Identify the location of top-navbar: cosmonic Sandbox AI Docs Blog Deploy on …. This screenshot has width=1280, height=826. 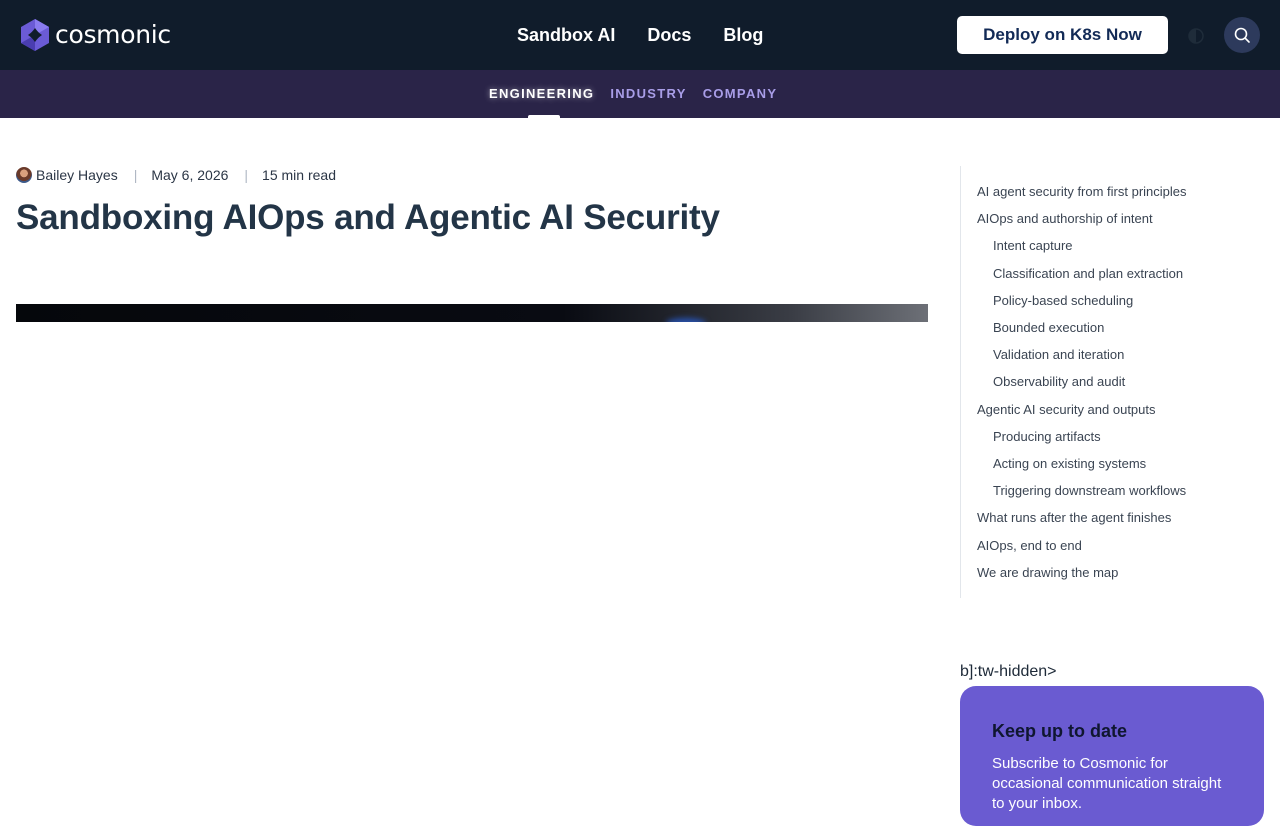
(640, 35).